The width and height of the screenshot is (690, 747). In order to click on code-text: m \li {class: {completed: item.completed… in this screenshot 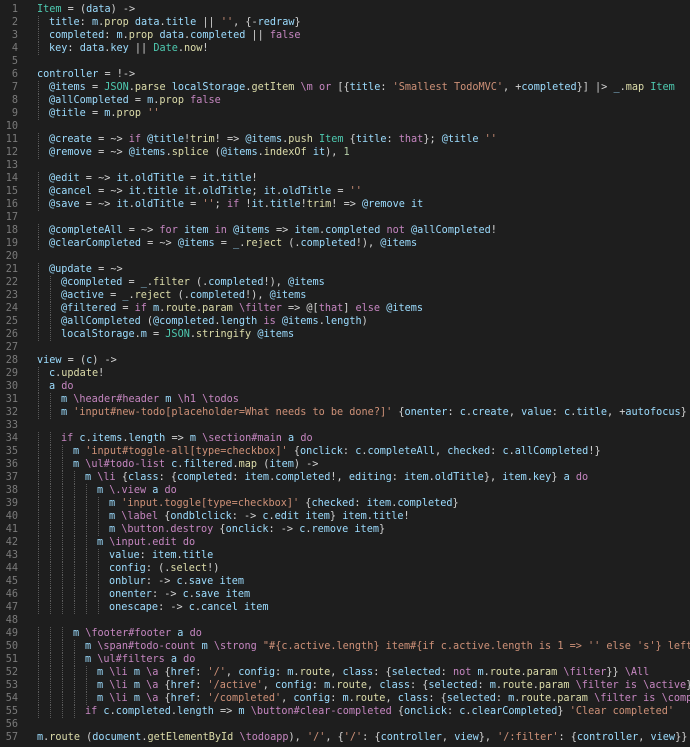, I will do `click(337, 477)`.